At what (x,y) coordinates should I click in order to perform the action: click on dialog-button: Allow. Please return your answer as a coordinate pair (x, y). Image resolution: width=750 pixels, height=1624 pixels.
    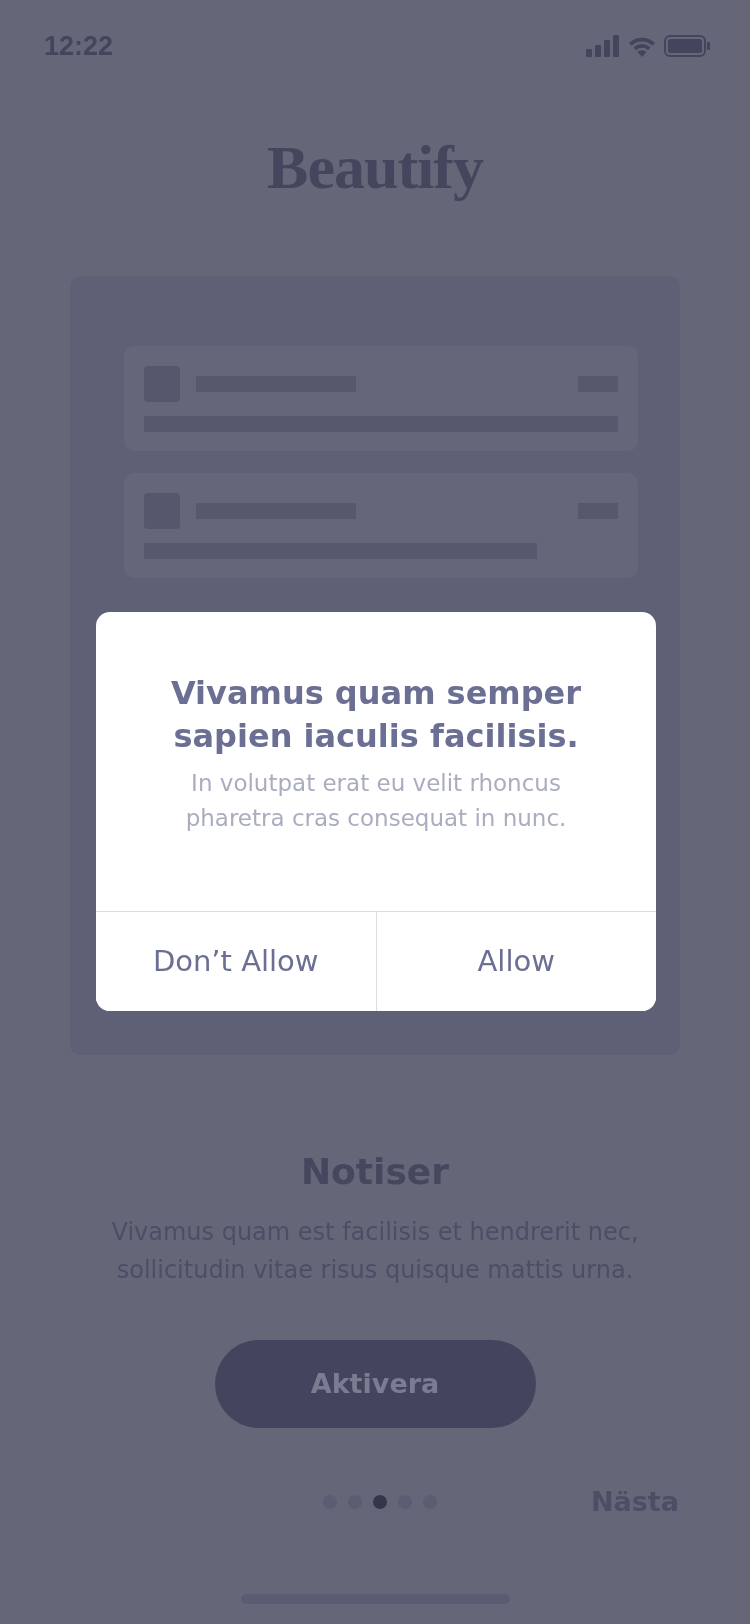
    Looking at the image, I should click on (515, 961).